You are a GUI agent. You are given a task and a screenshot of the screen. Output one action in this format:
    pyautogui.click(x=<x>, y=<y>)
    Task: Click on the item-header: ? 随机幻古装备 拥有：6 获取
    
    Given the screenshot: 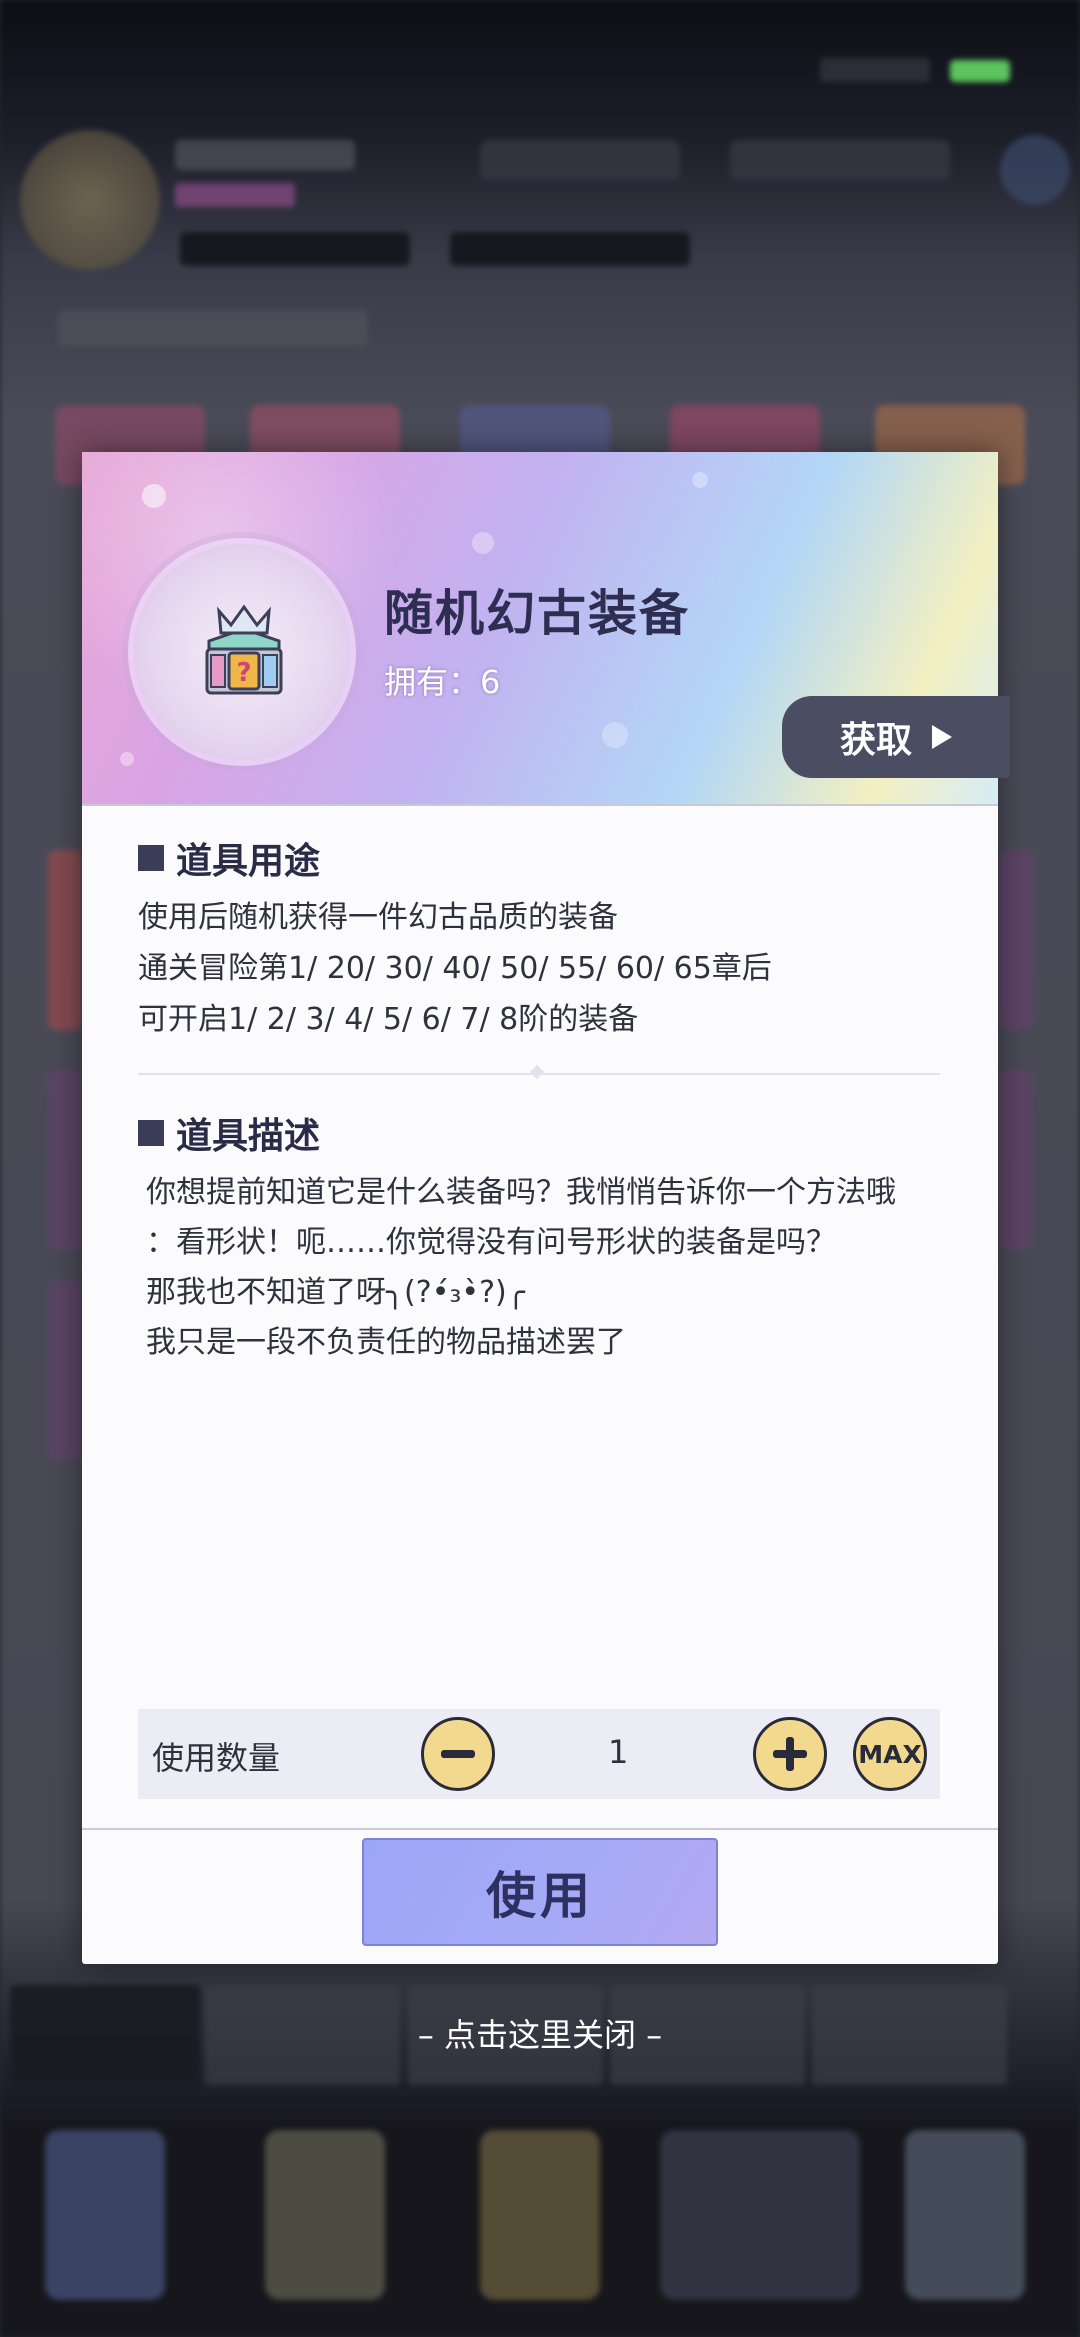 What is the action you would take?
    pyautogui.click(x=546, y=629)
    